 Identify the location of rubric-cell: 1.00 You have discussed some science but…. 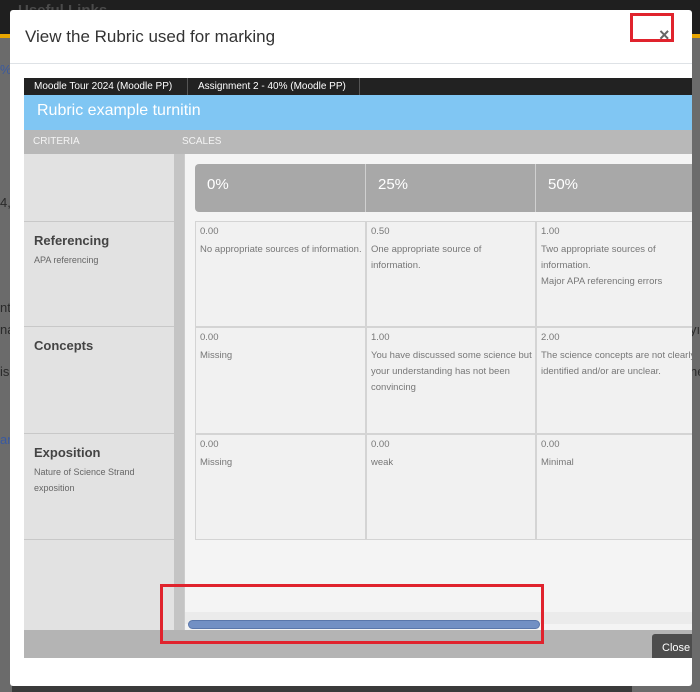
(451, 380).